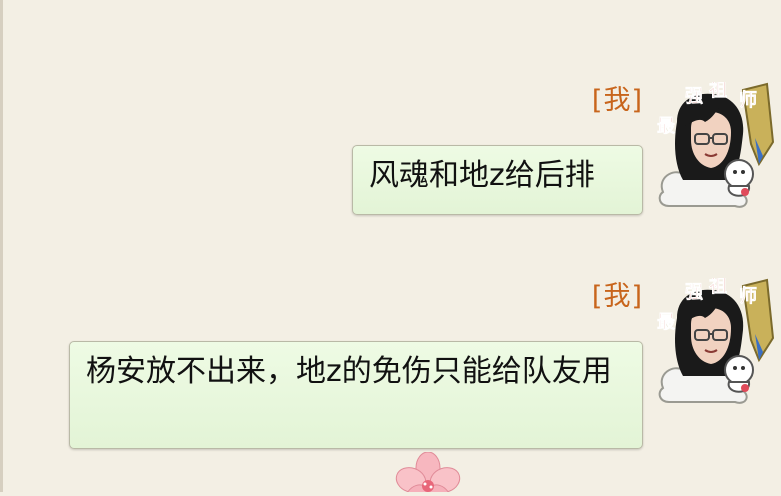 The width and height of the screenshot is (781, 496). I want to click on message-text: 杨安放不出来，地z的免伤只能给队友用, so click(349, 371).